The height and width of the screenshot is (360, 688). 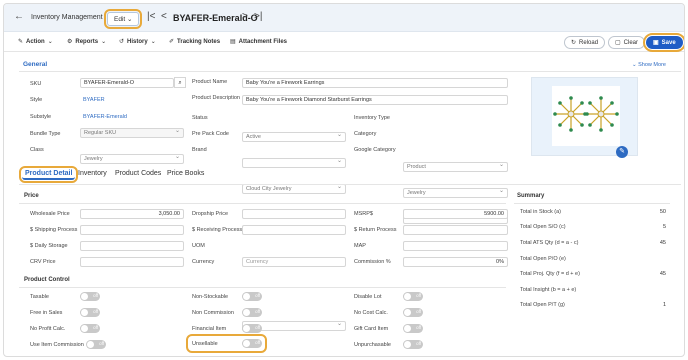 I want to click on crv-price-input, so click(x=132, y=262).